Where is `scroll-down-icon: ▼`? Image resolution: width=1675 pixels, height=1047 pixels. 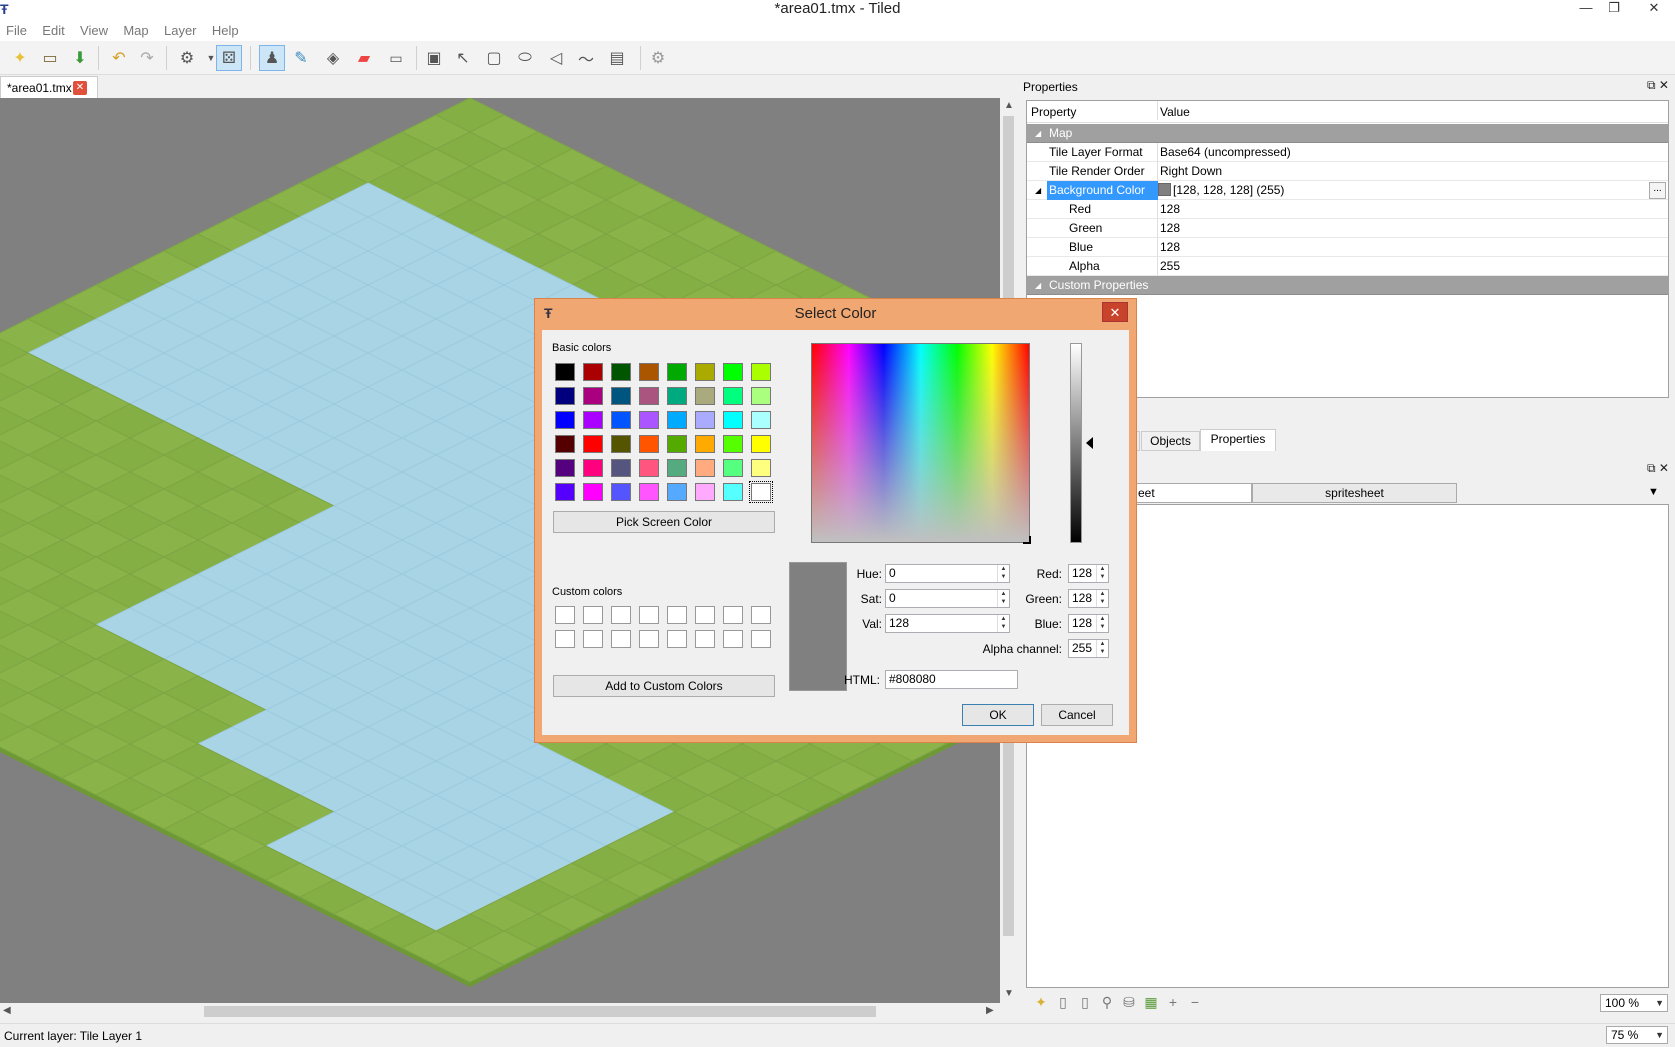 scroll-down-icon: ▼ is located at coordinates (1009, 993).